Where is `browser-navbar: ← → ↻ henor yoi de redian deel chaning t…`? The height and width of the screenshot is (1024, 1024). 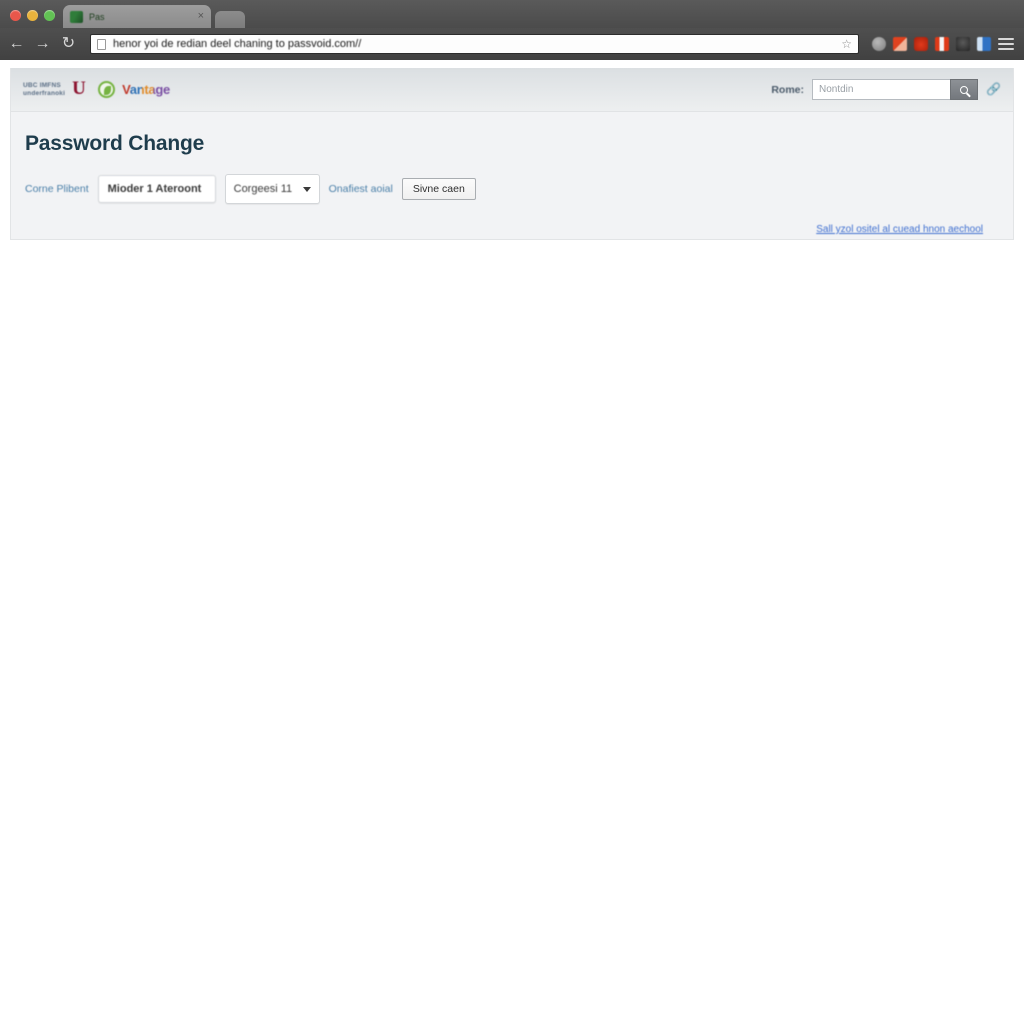
browser-navbar: ← → ↻ henor yoi de redian deel chaning t… is located at coordinates (512, 44).